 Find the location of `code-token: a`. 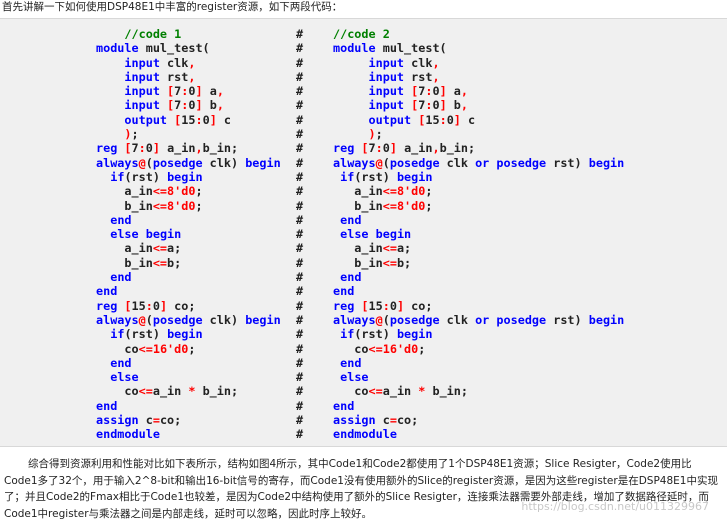

code-token: a is located at coordinates (209, 91).